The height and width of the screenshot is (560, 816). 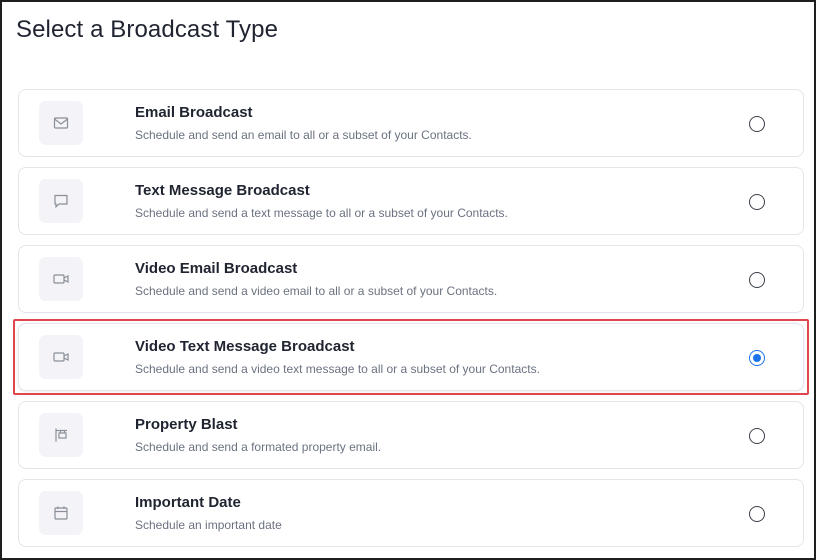 What do you see at coordinates (757, 436) in the screenshot?
I see `radio-property-blast` at bounding box center [757, 436].